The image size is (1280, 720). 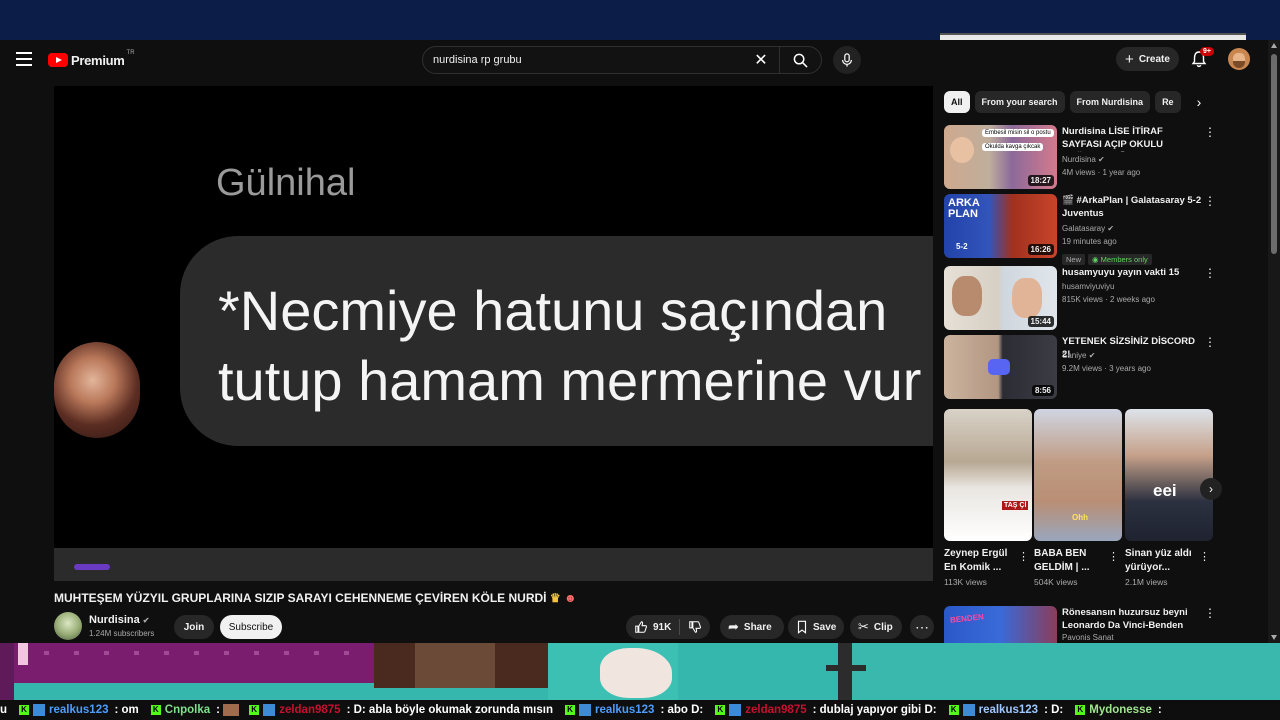 I want to click on save-button-inner: Save, so click(x=816, y=627).